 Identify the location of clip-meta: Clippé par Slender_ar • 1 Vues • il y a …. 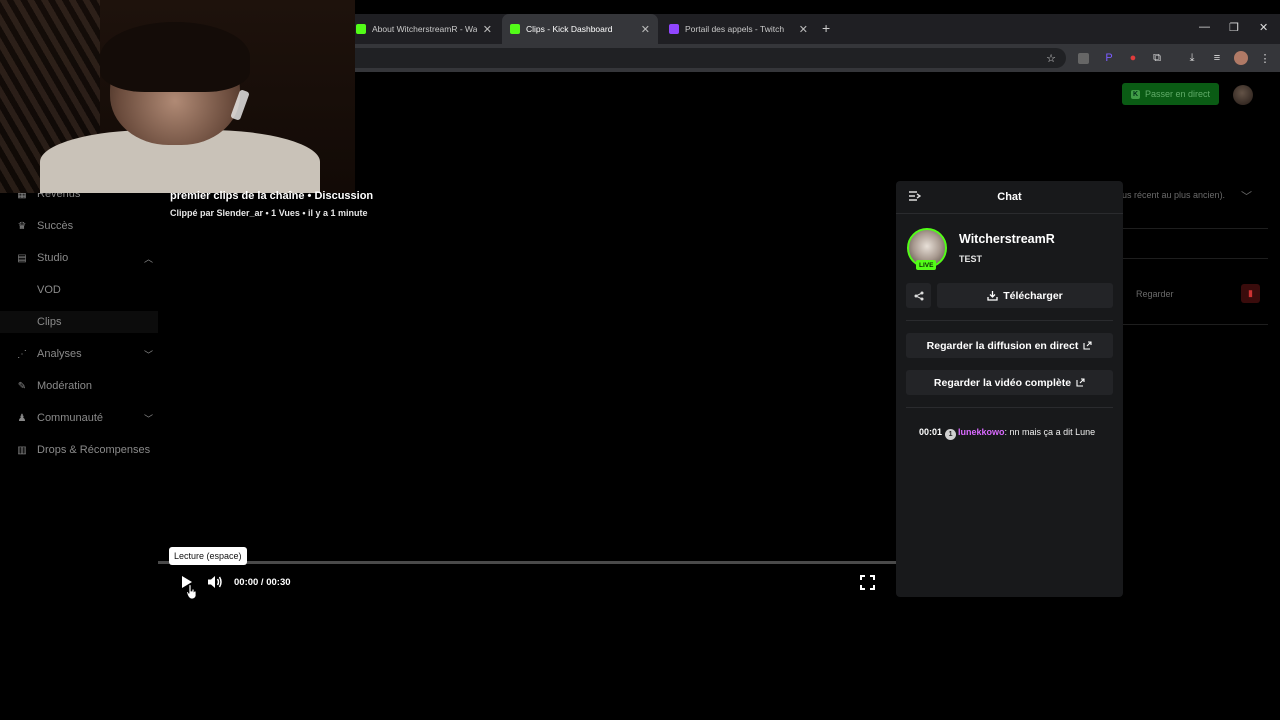
(269, 213).